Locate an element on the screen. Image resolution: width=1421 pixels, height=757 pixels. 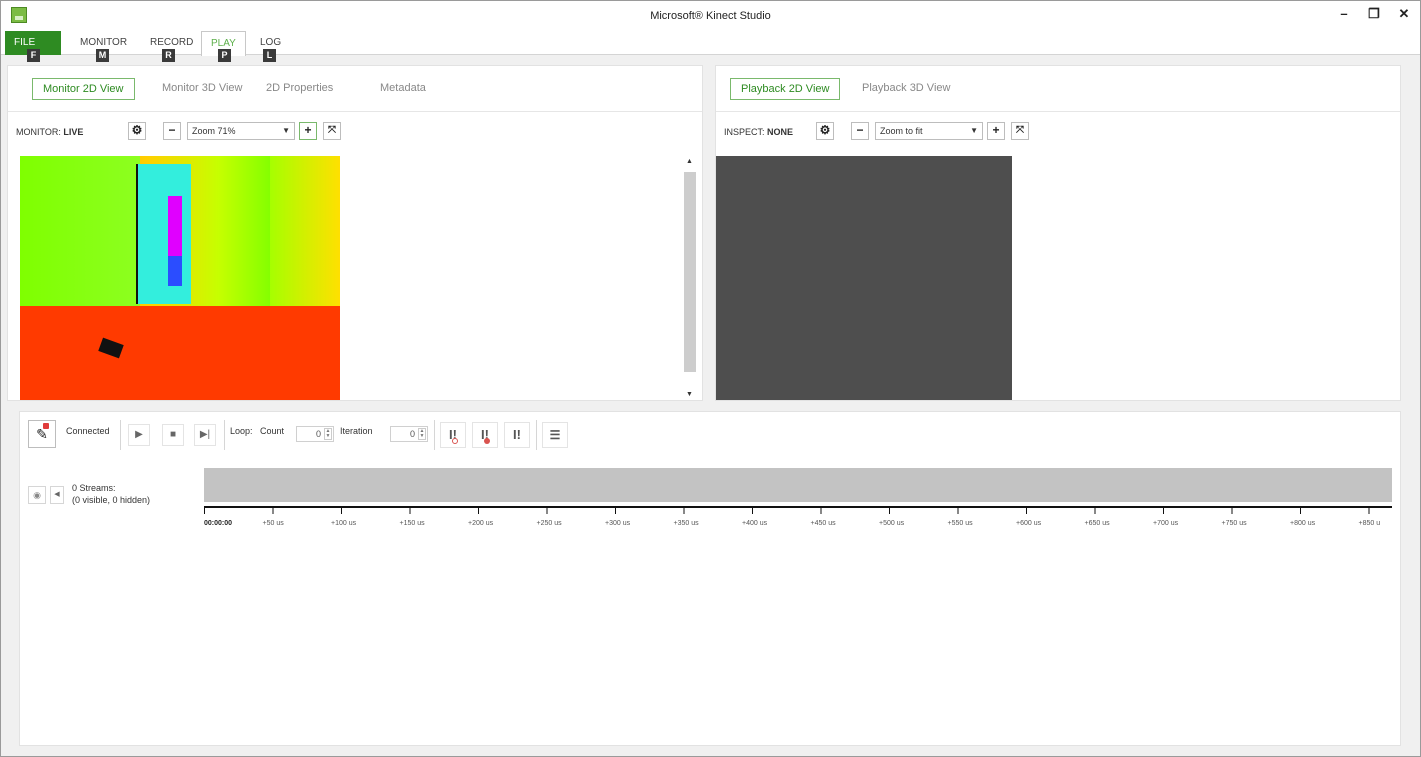
tab-2d-properties: 2D Properties is located at coordinates (299, 89).